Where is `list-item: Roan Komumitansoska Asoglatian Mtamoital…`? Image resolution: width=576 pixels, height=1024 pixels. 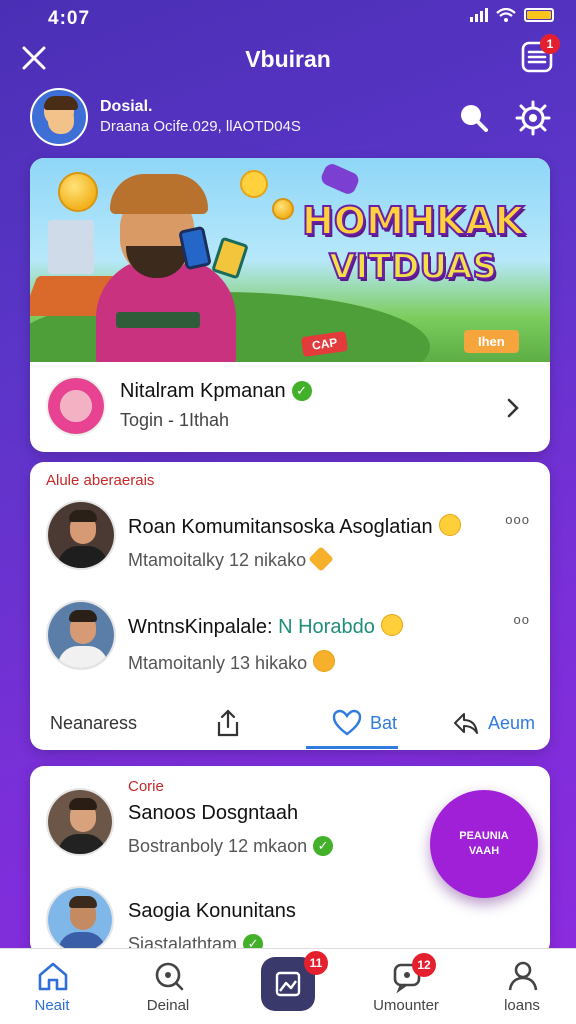 list-item: Roan Komumitansoska Asoglatian Mtamoital… is located at coordinates (290, 545).